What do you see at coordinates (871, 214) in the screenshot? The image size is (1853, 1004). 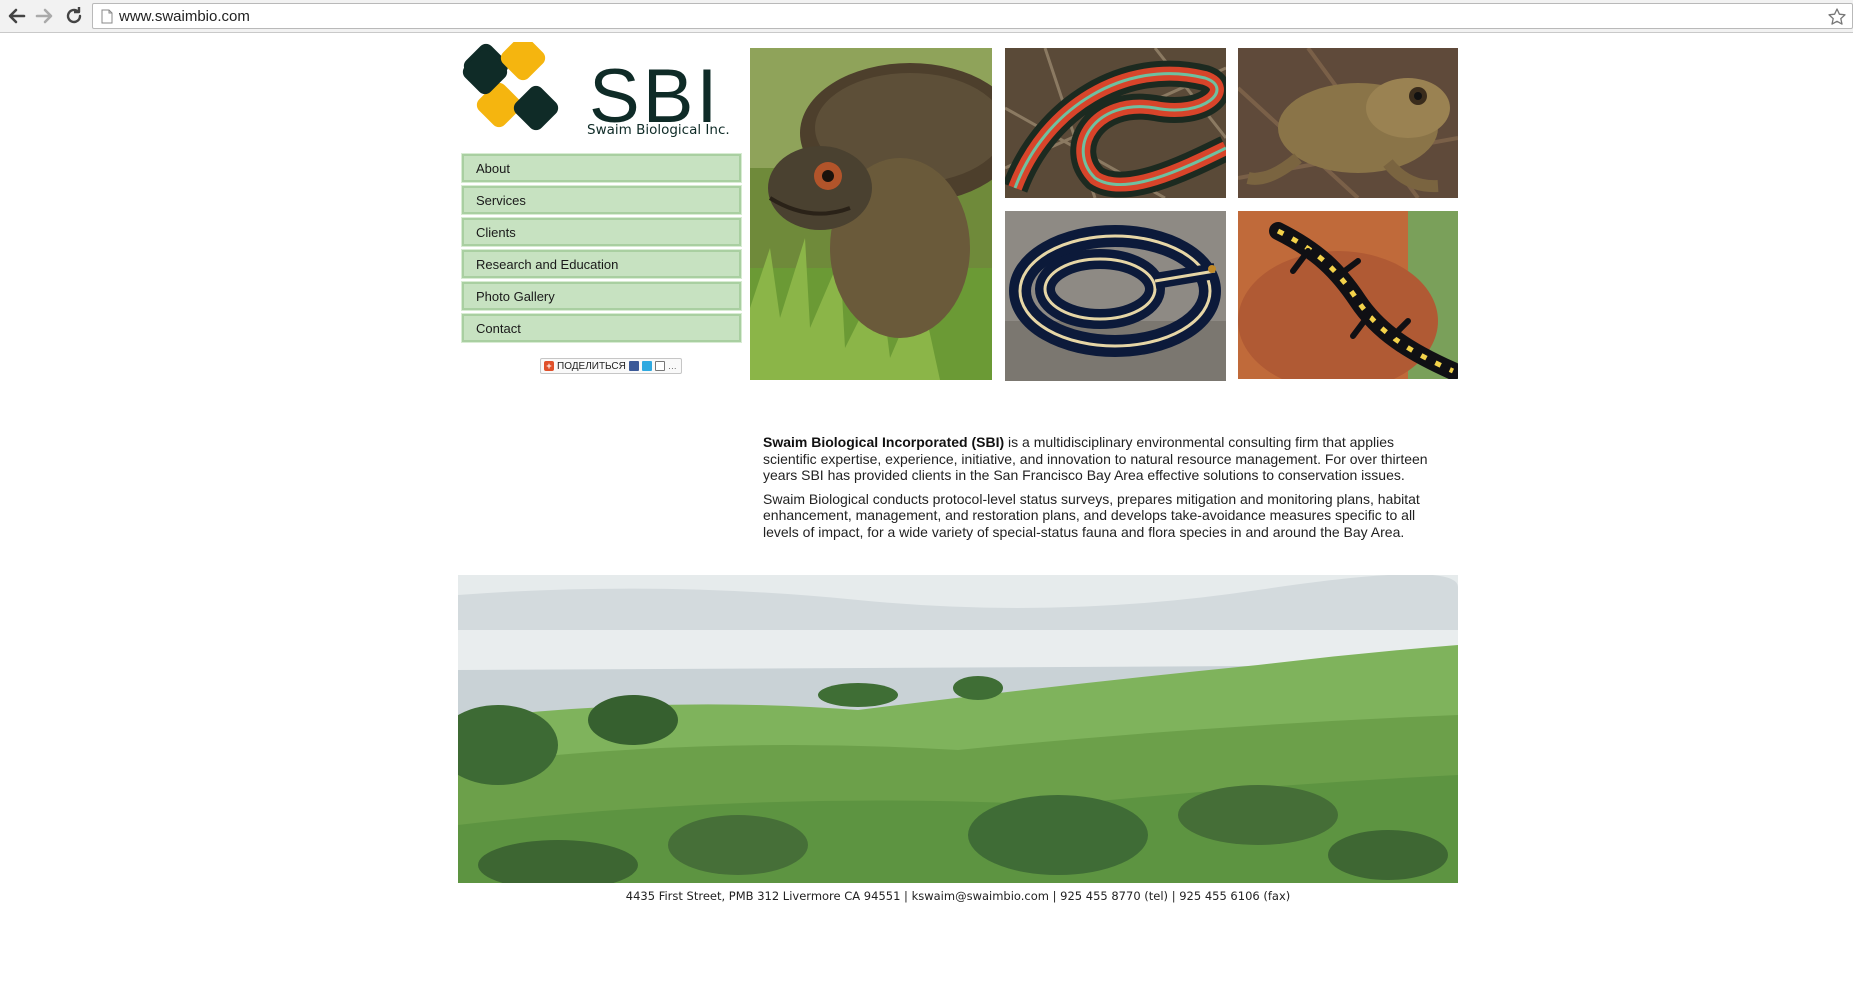 I see `turtle-photo` at bounding box center [871, 214].